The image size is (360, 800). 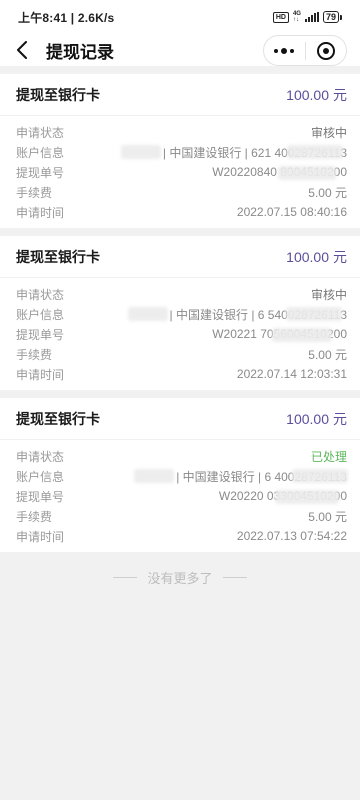 I want to click on hd-icon: HD, so click(x=280, y=17).